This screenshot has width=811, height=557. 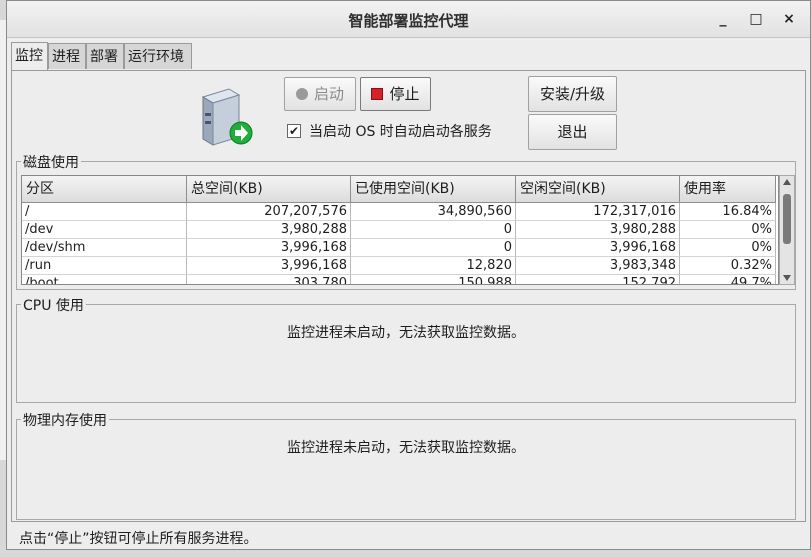 I want to click on disk-table-scrollbar, so click(x=787, y=230).